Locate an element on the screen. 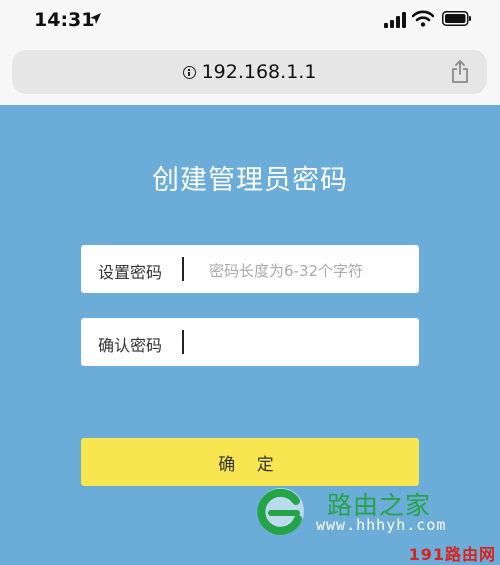 The image size is (500, 565). share-icon is located at coordinates (460, 71).